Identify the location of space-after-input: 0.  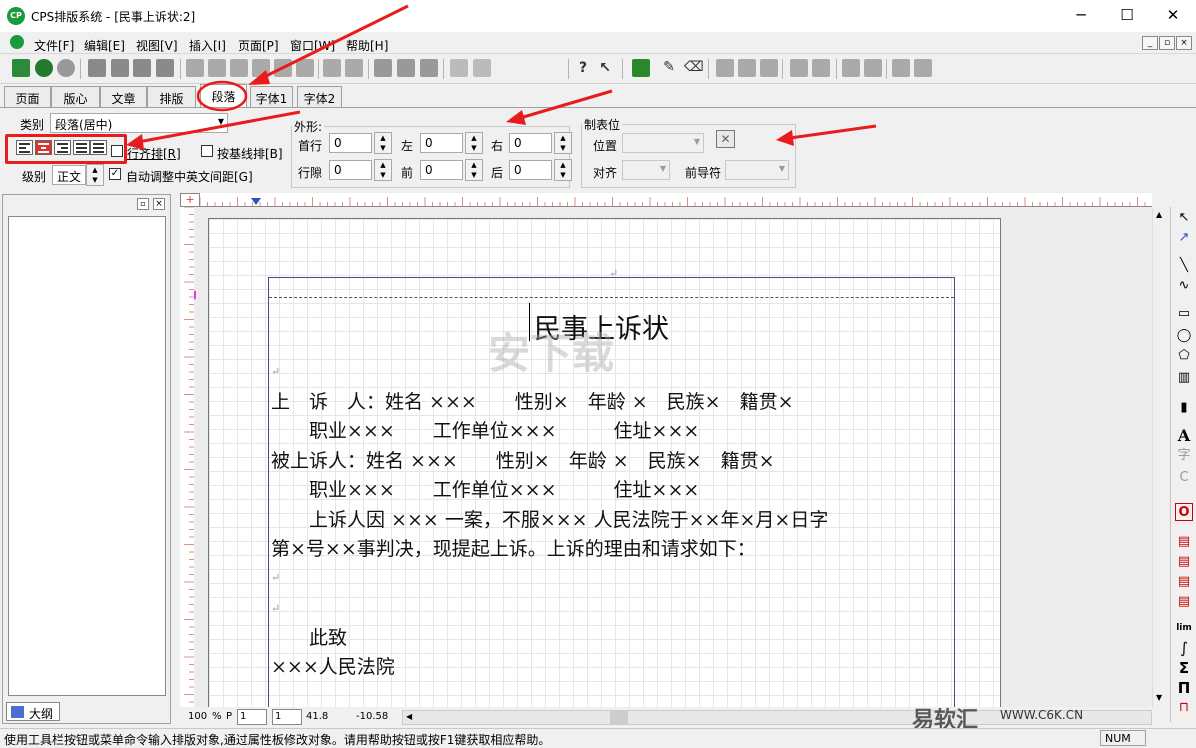
(530, 170).